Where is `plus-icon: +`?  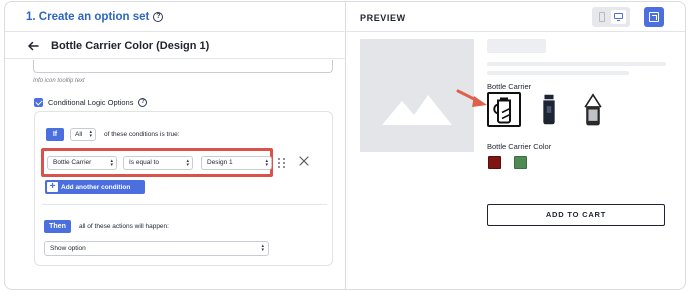
plus-icon: + is located at coordinates (52, 187).